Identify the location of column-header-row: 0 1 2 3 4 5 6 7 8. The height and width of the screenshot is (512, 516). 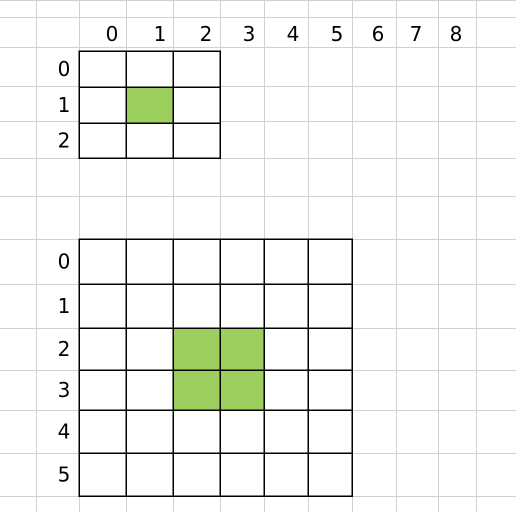
(284, 34).